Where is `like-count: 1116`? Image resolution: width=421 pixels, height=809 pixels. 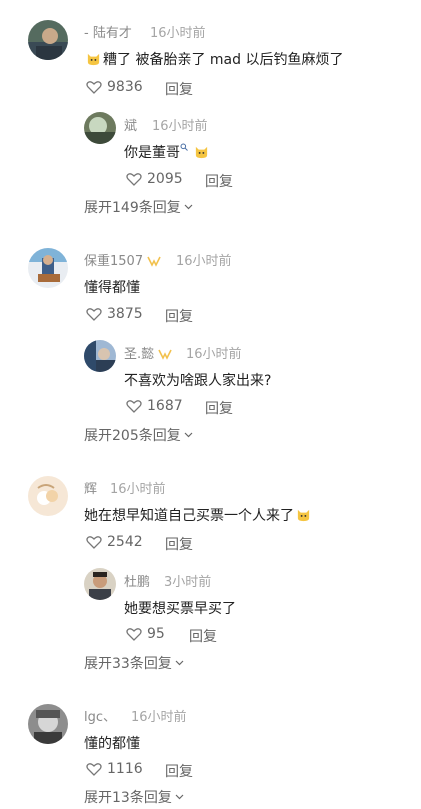
like-count: 1116 is located at coordinates (125, 769).